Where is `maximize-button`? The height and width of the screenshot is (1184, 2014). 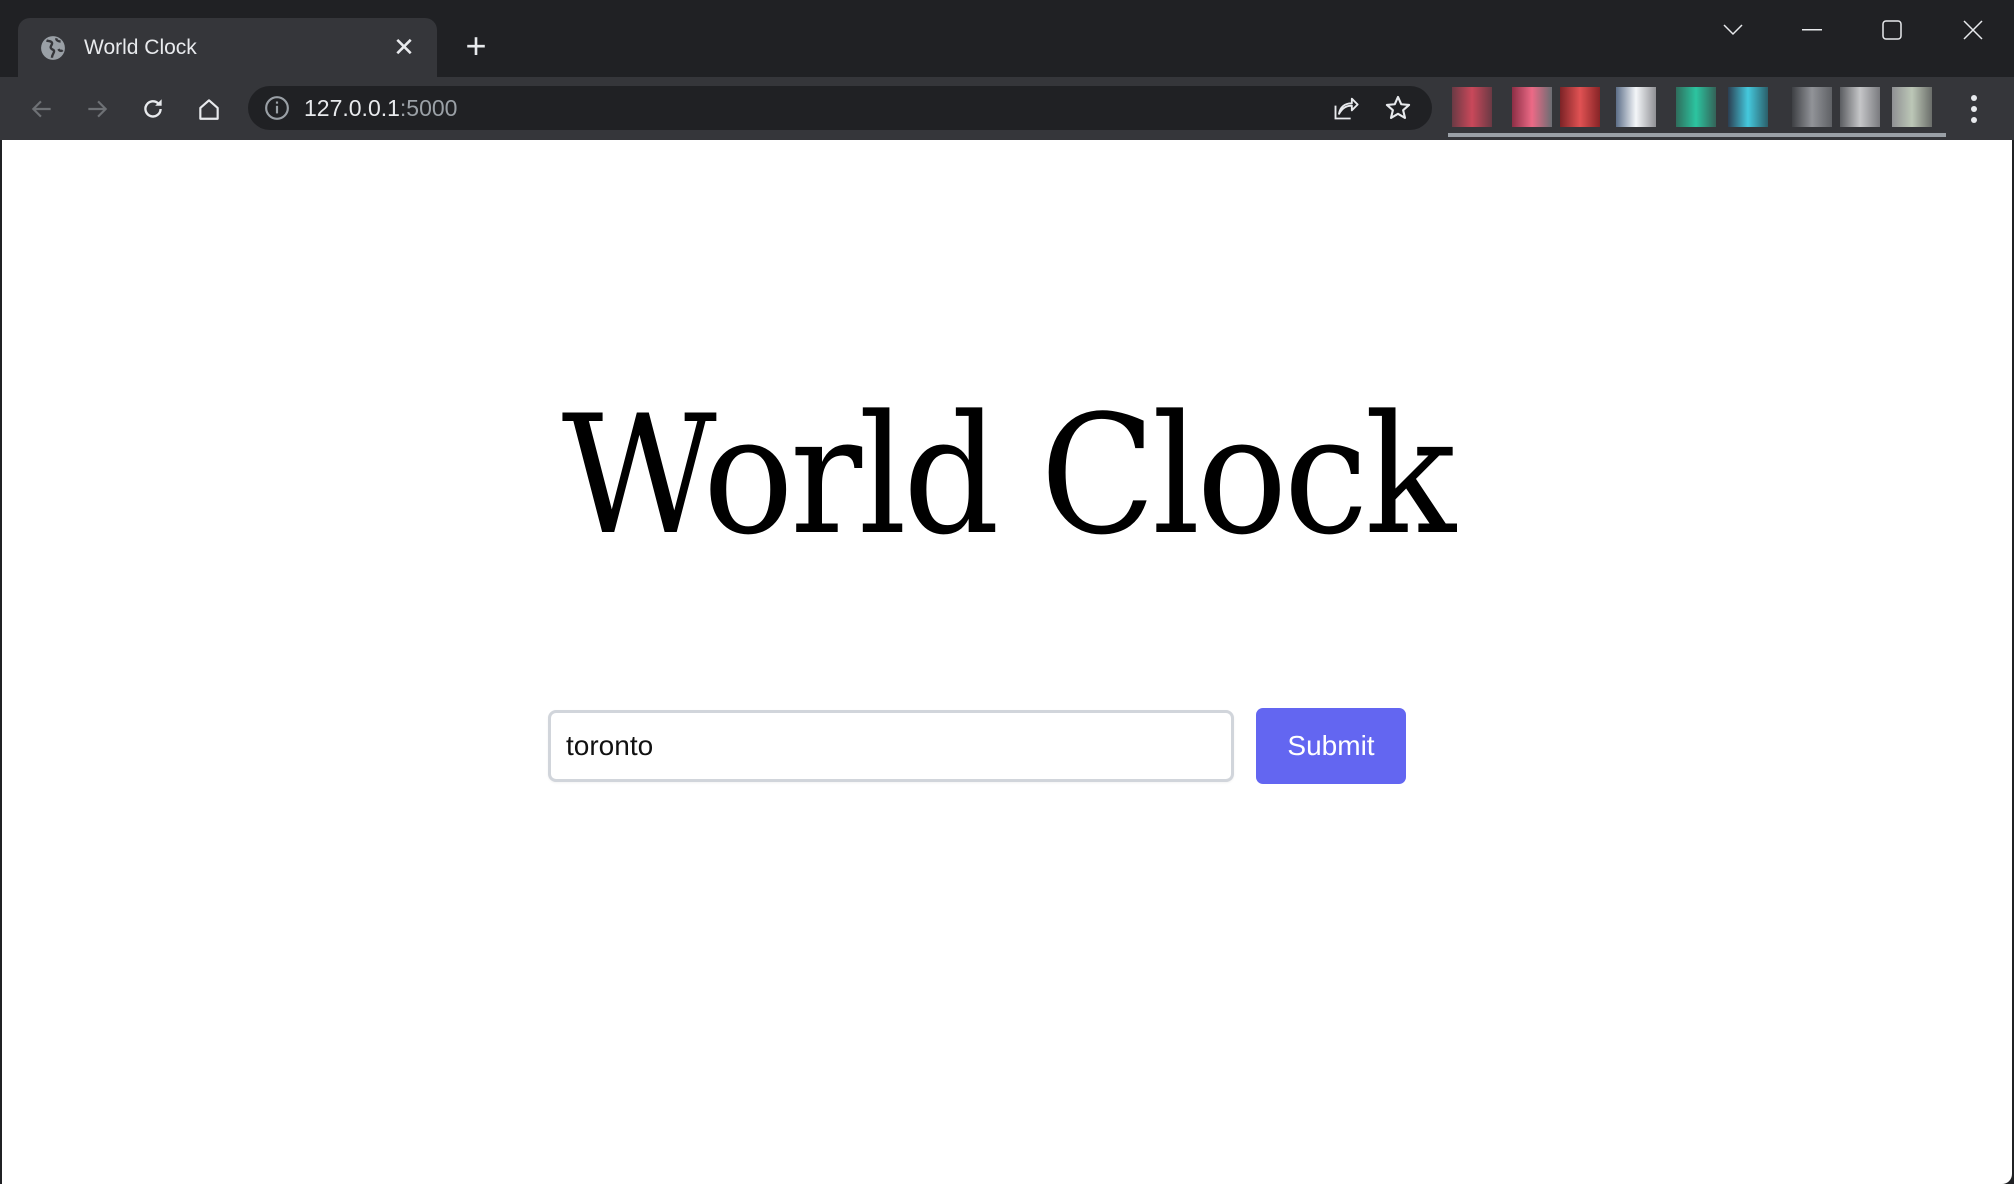 maximize-button is located at coordinates (1892, 30).